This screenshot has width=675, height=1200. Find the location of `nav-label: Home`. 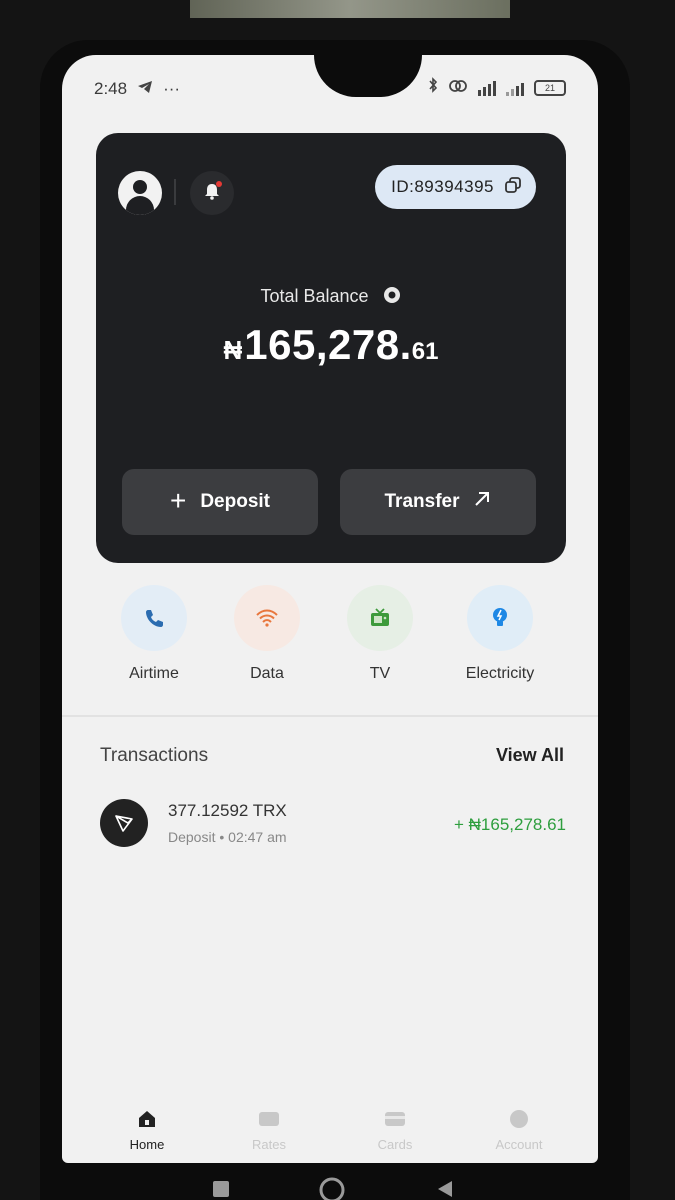

nav-label: Home is located at coordinates (147, 1144).